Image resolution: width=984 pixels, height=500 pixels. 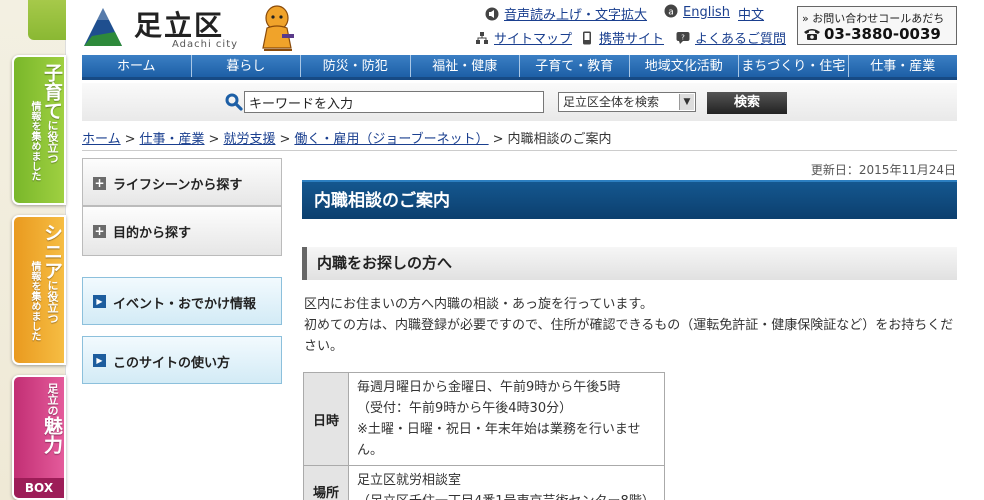 I want to click on nav-chiiki: 地域文化活動, so click(x=684, y=66).